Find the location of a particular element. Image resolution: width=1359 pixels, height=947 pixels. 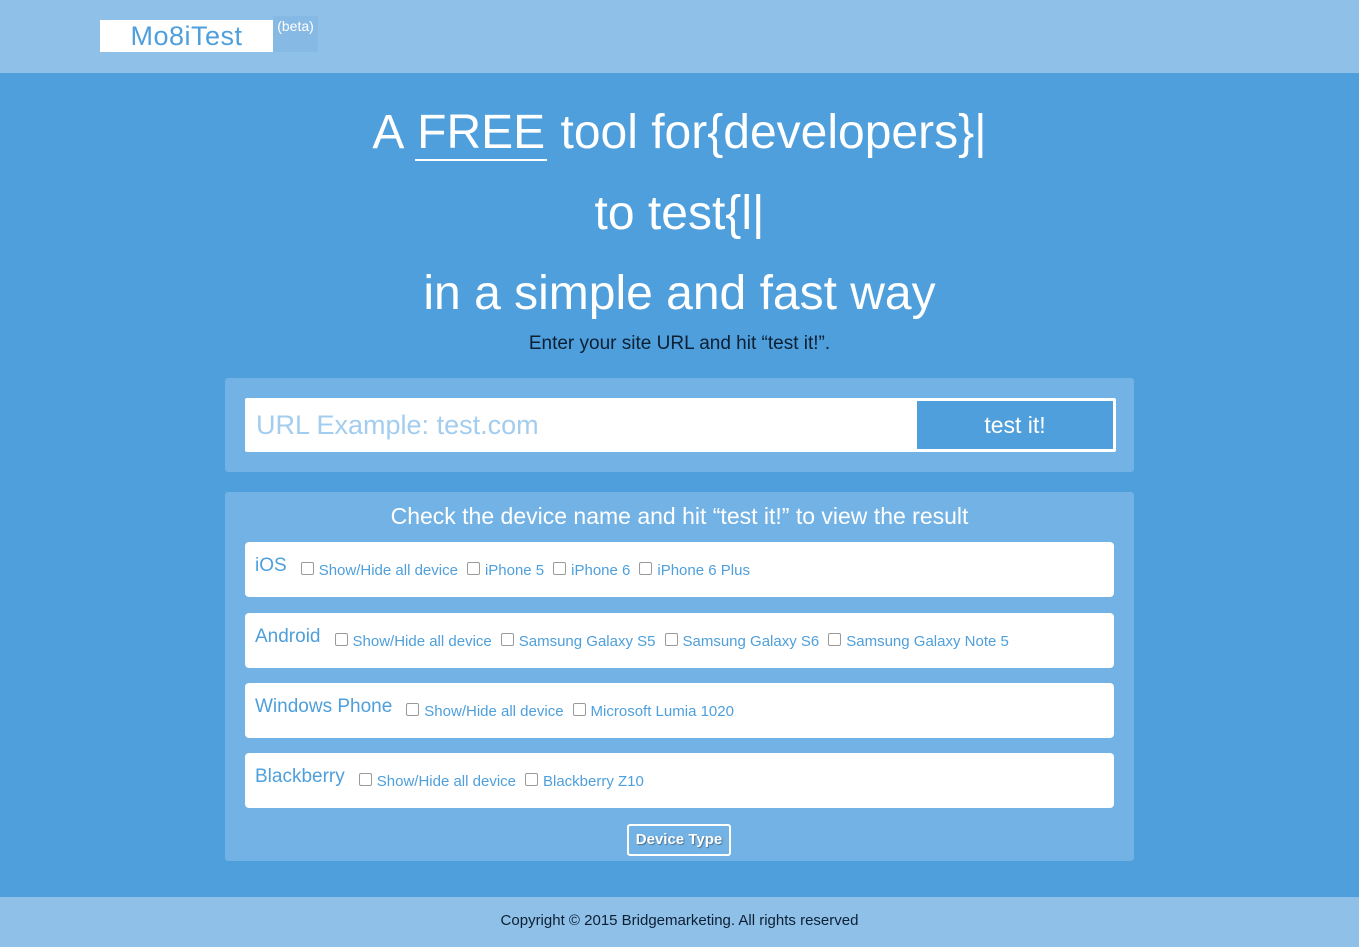

hero-headline-line-1: A FREE tool for{developers}| is located at coordinates (679, 133).